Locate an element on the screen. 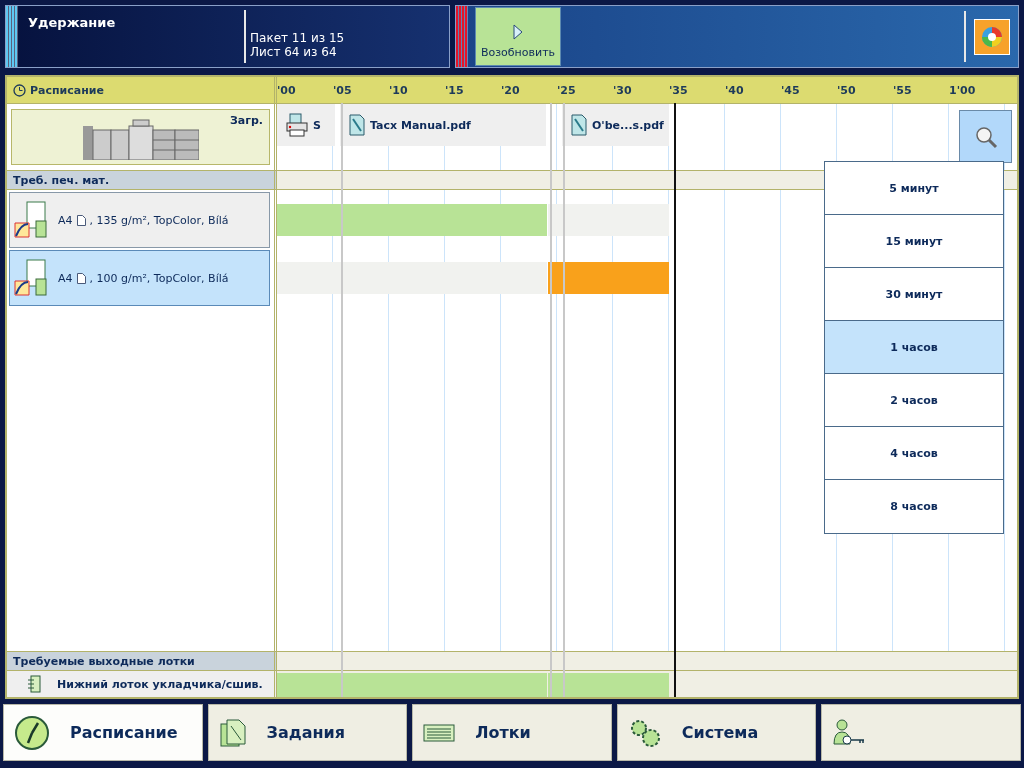 The image size is (1024, 768). media-item: A4 , 135 g/m², TopColor, Bílá is located at coordinates (139, 220).